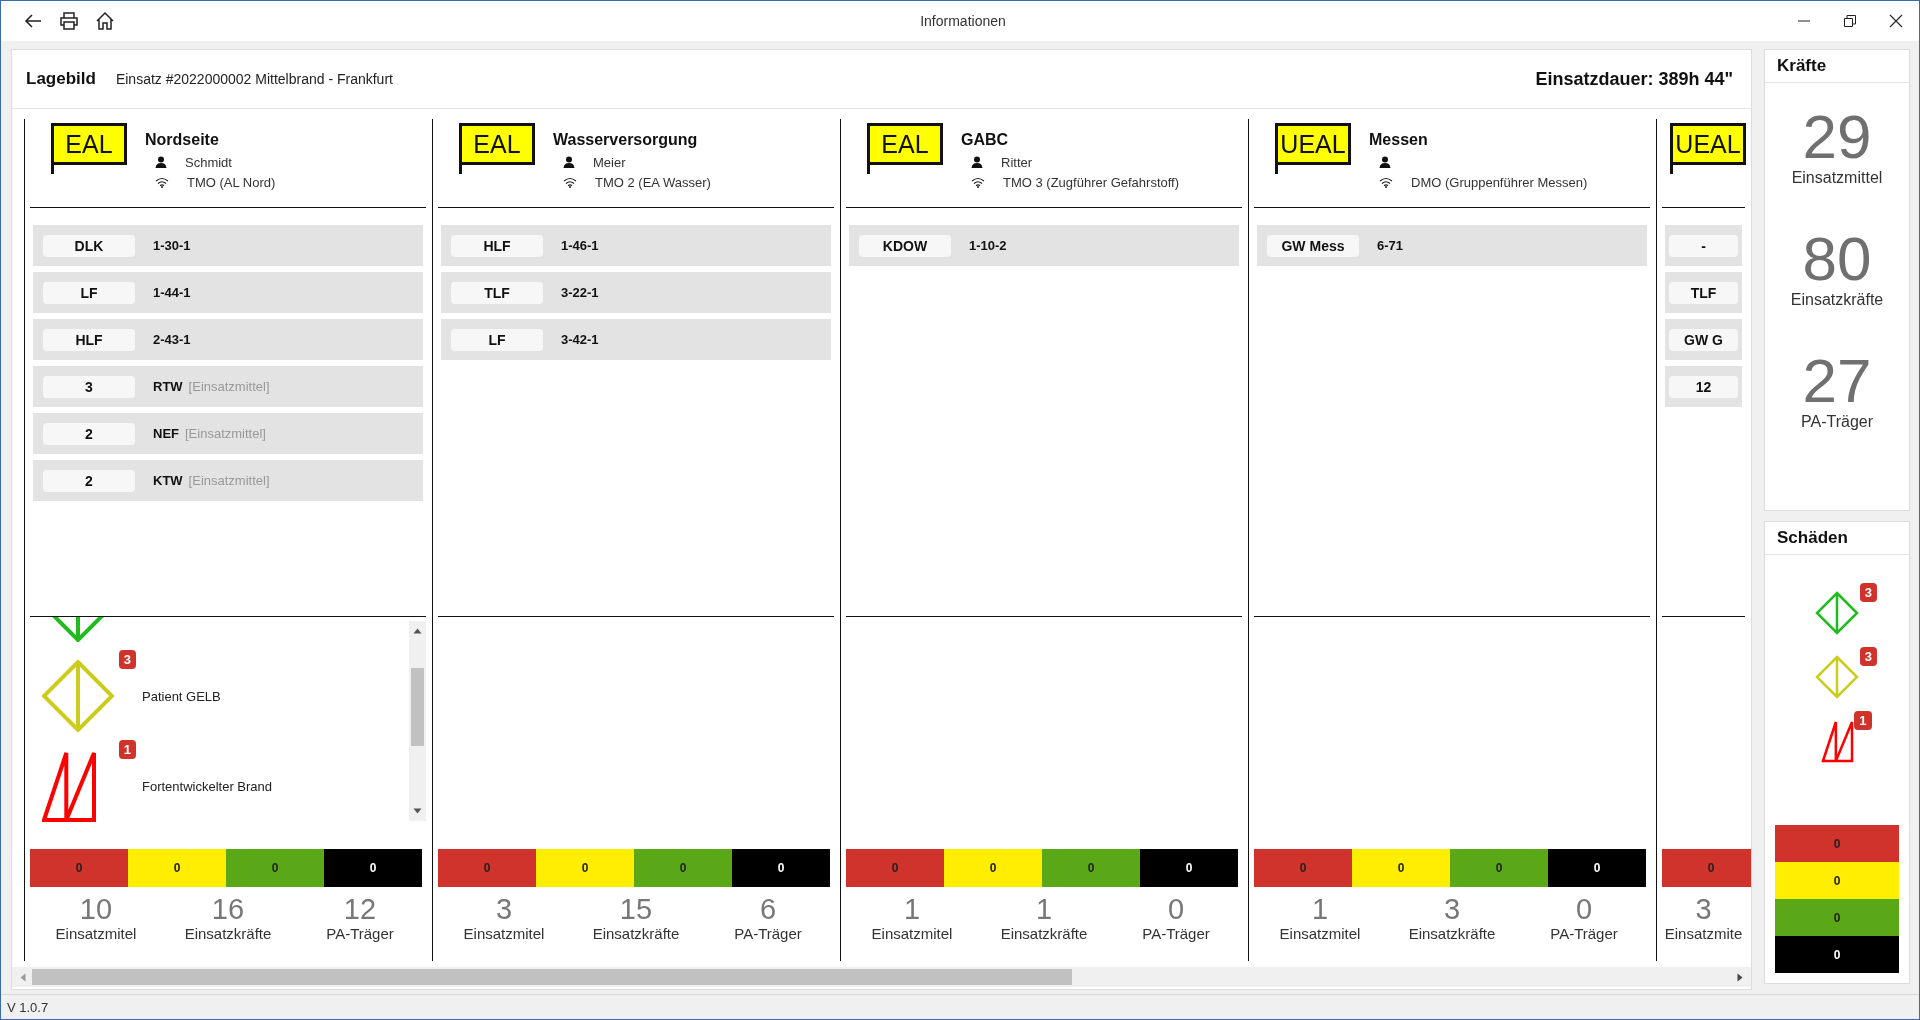 This screenshot has height=1020, width=1920. What do you see at coordinates (228, 292) in the screenshot?
I see `vehicle-row: LF 1-44-1` at bounding box center [228, 292].